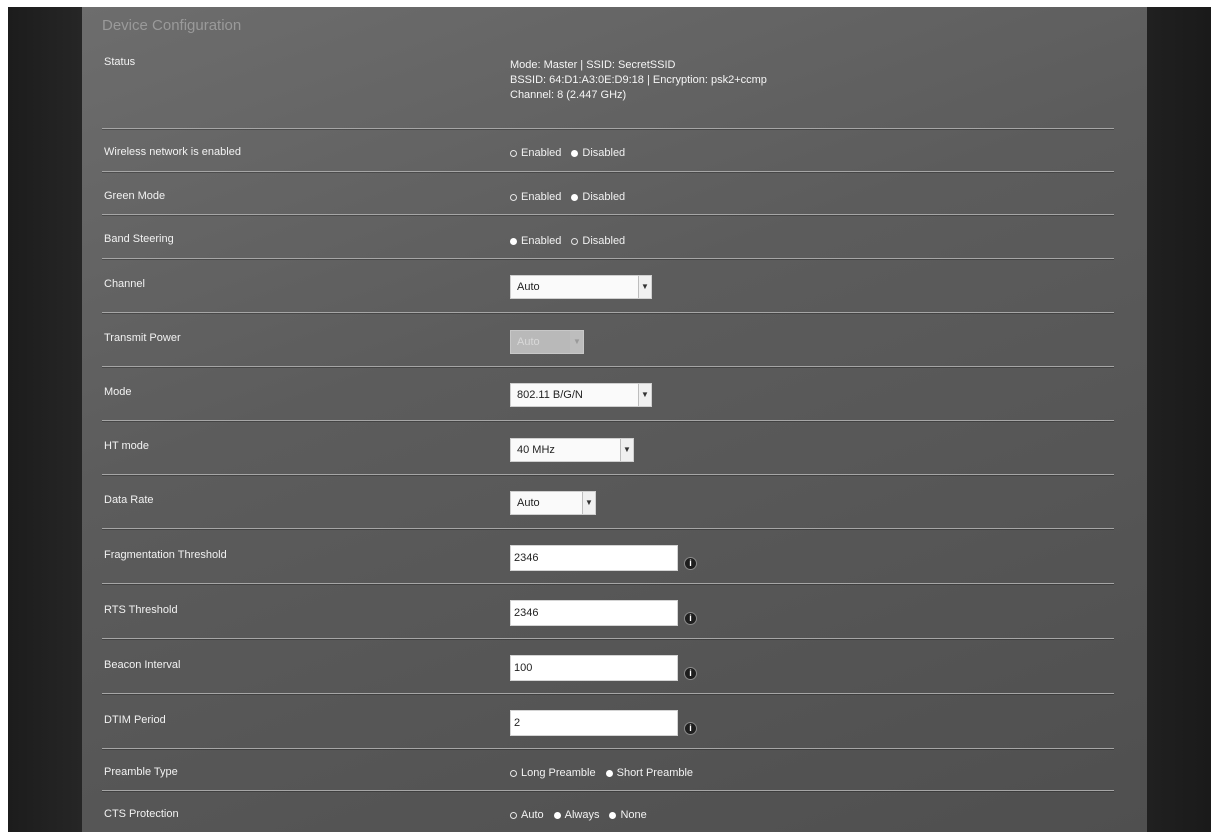 Image resolution: width=1212 pixels, height=832 pixels. I want to click on beacon-interval-input-wrap: 100 i, so click(603, 668).